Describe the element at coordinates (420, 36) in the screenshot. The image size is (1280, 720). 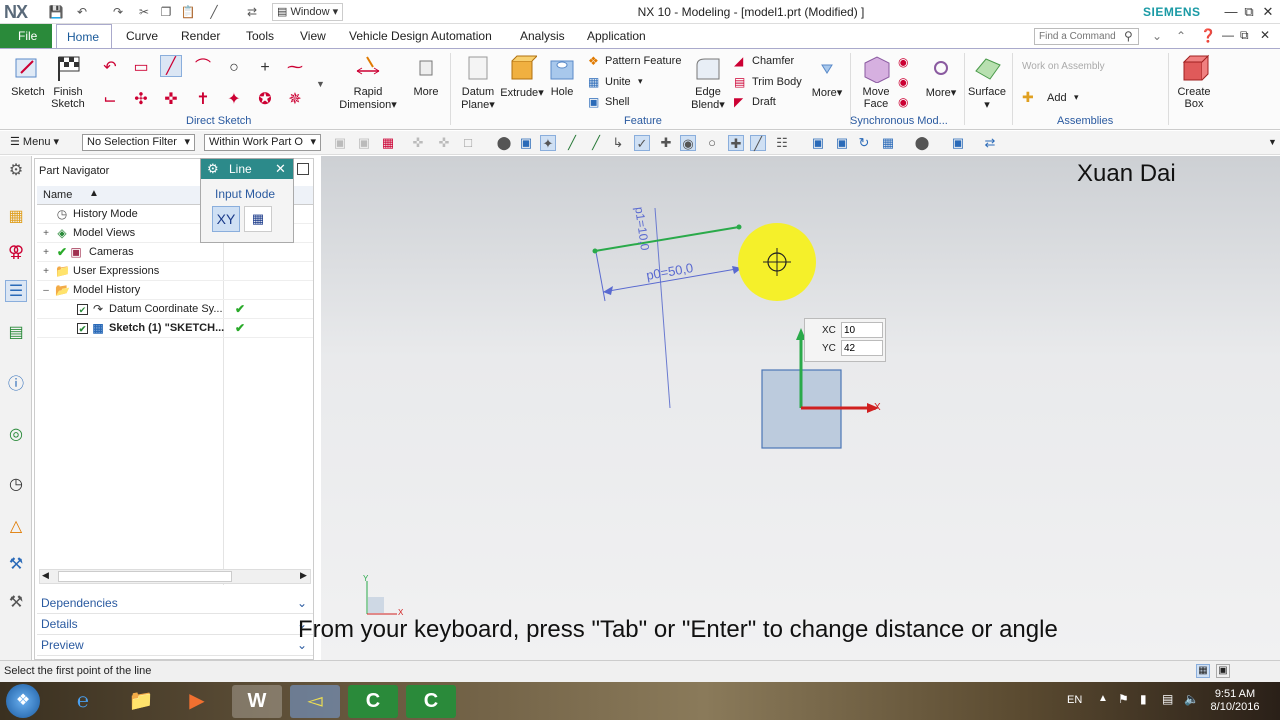
I see `tab-vehicle-design-automation: Vehicle Design Automation` at that location.